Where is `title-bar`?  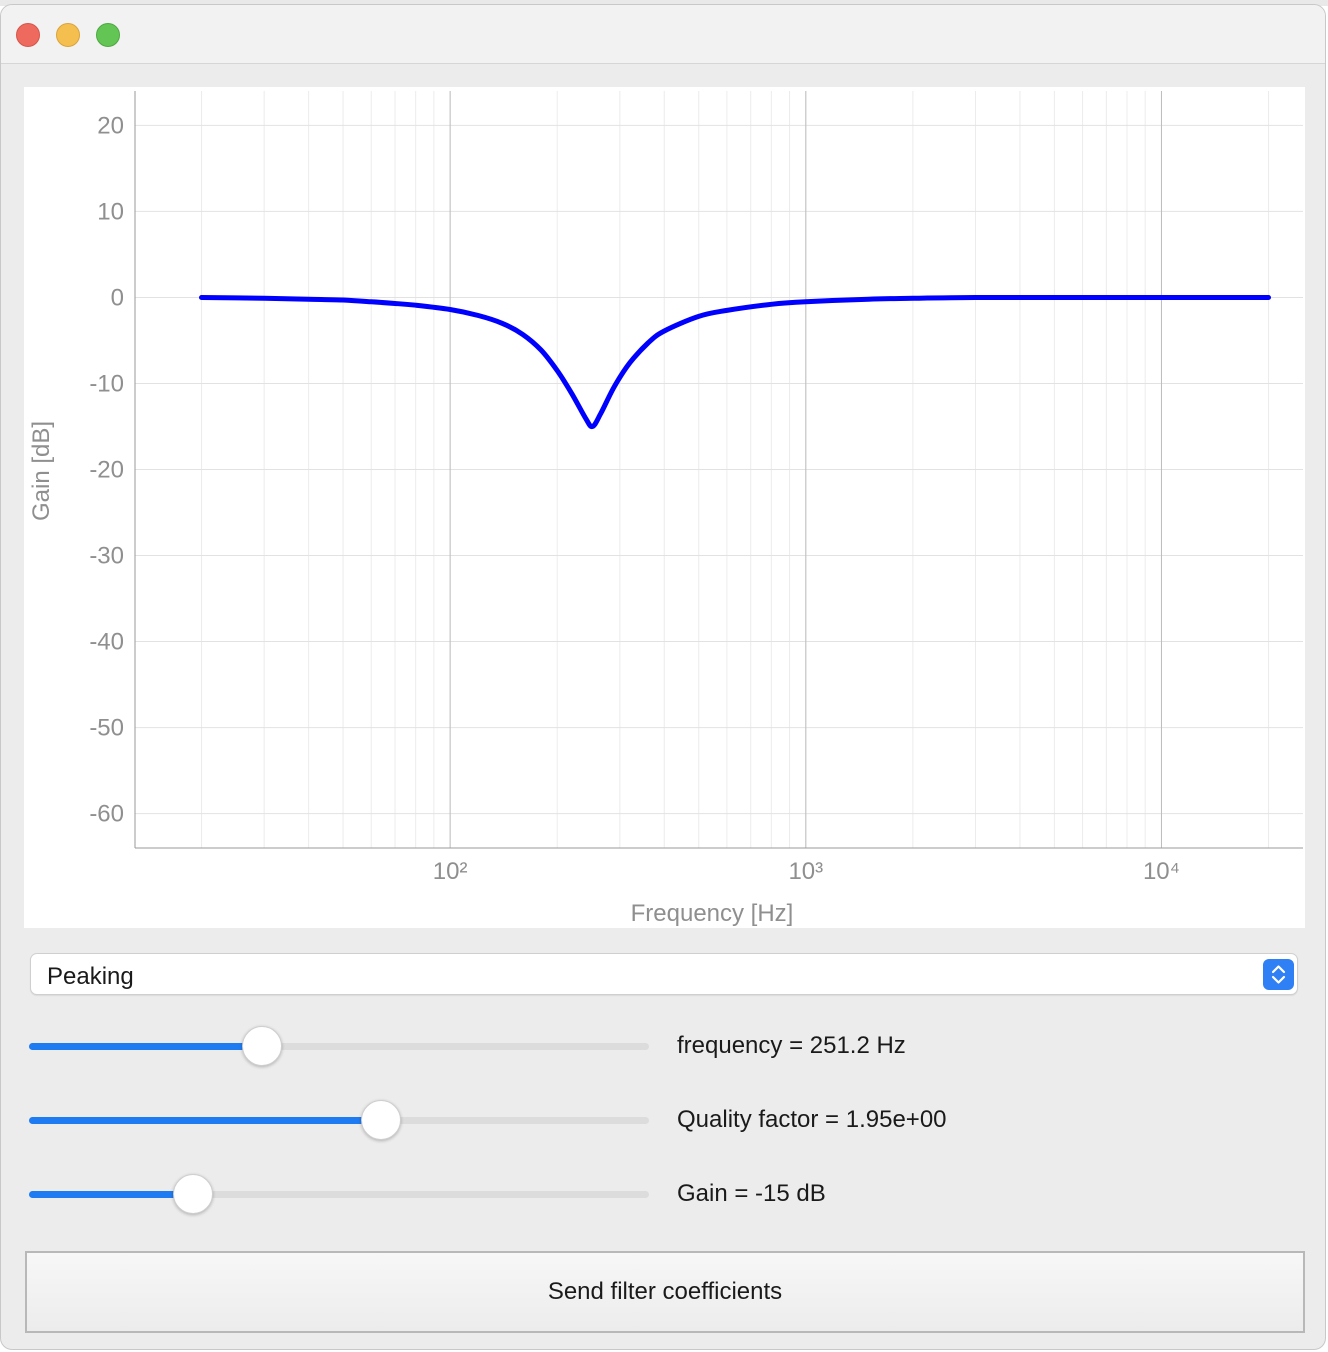
title-bar is located at coordinates (663, 34).